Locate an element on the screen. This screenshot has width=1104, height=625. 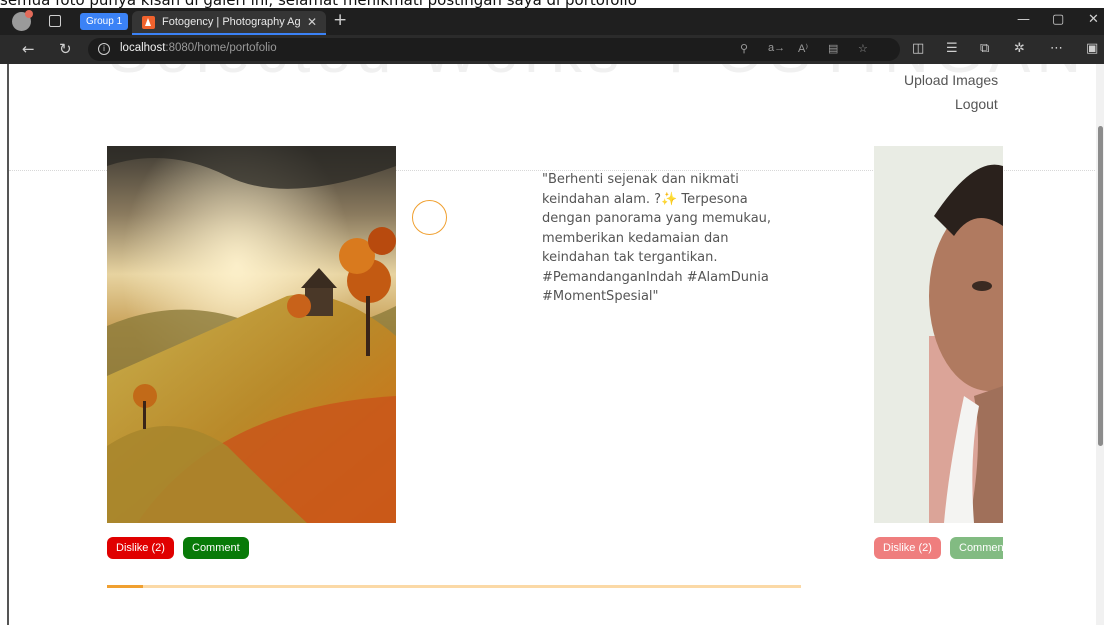
extensions-icon: ✲ is located at coordinates (1019, 48).